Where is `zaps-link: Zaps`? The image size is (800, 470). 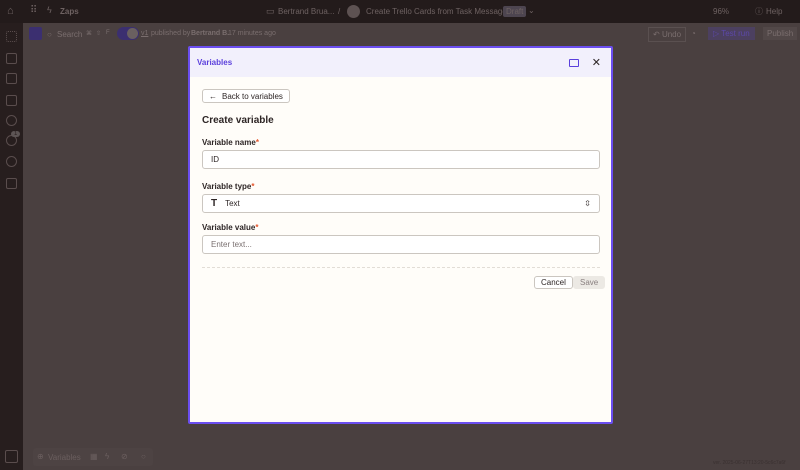
zaps-link: Zaps is located at coordinates (69, 11).